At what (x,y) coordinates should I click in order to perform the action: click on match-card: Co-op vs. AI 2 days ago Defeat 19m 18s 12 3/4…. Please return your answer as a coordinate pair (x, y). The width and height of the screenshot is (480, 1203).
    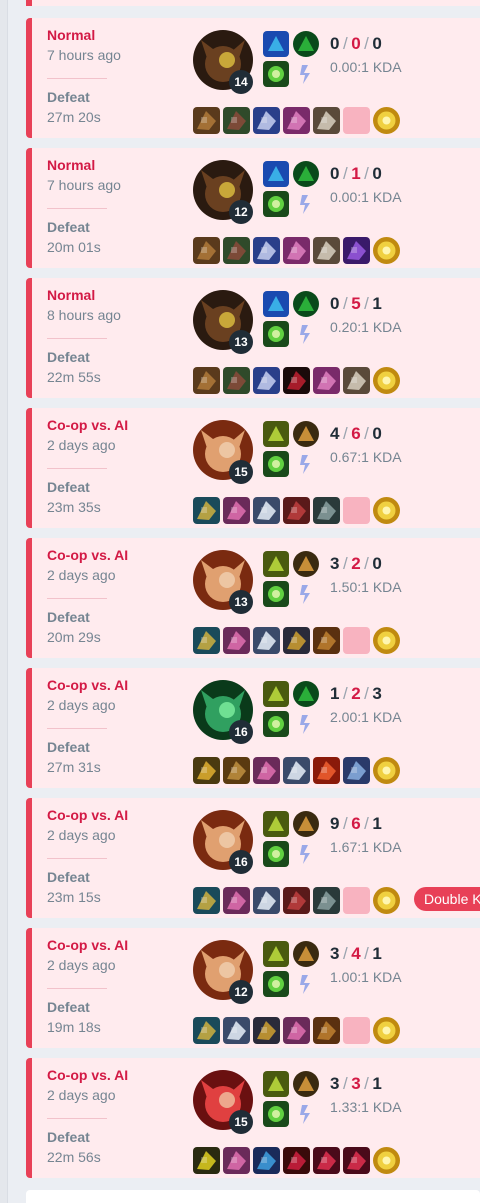
    Looking at the image, I should click on (253, 988).